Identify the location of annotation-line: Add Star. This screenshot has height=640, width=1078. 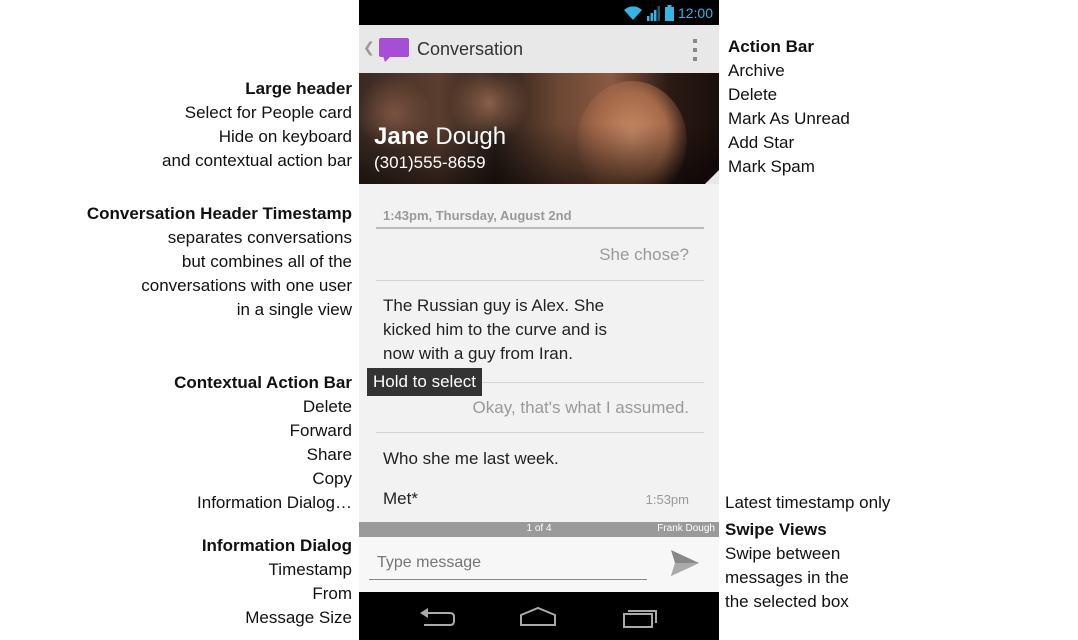
(761, 142).